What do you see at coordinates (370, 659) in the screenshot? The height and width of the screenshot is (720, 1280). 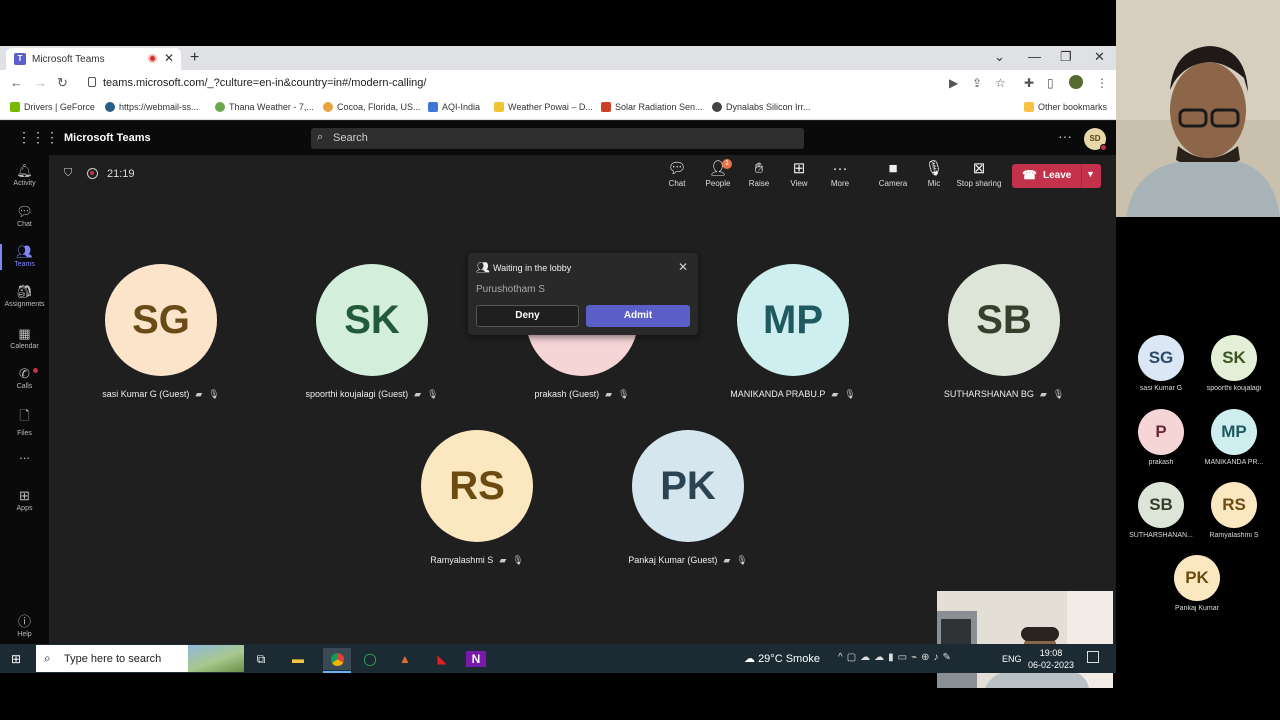 I see `refresh-app-icon: ◯` at bounding box center [370, 659].